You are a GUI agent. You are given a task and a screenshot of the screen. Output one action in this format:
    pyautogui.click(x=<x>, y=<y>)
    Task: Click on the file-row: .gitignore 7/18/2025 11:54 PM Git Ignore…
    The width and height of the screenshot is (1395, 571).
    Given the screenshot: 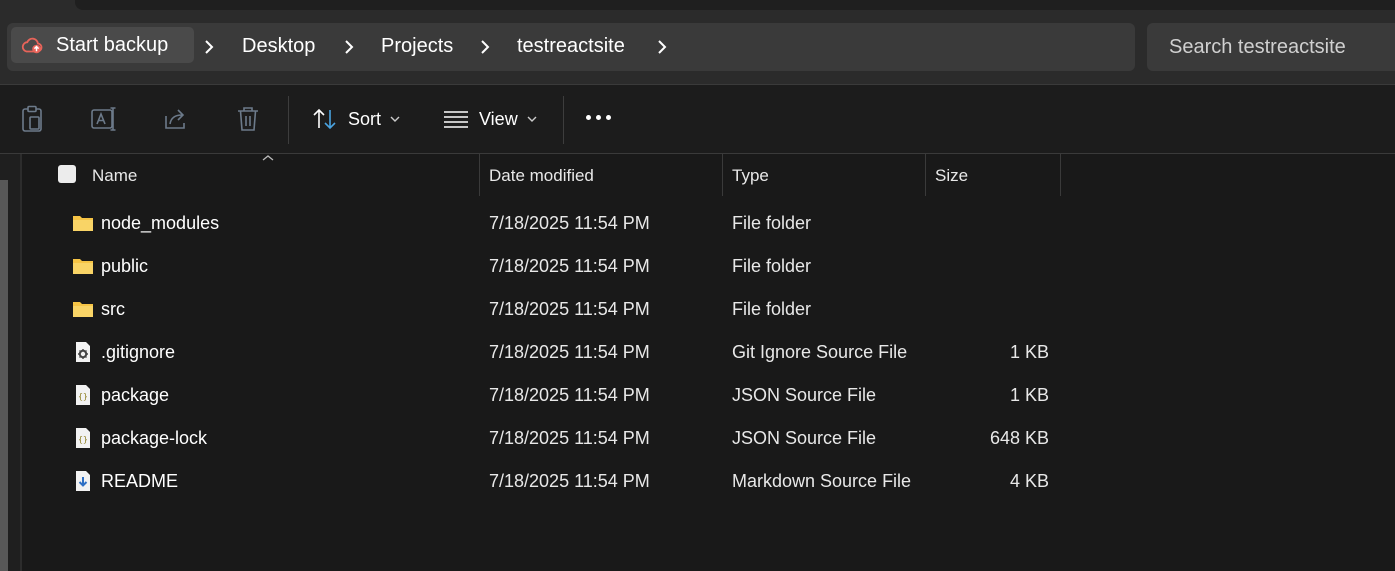 What is the action you would take?
    pyautogui.click(x=708, y=353)
    